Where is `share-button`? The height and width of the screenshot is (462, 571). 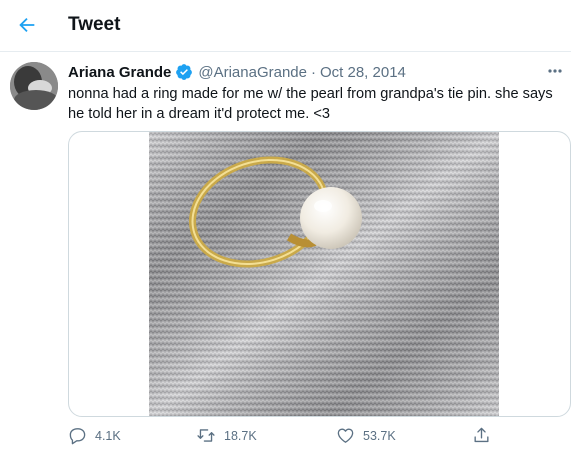 share-button is located at coordinates (481, 435).